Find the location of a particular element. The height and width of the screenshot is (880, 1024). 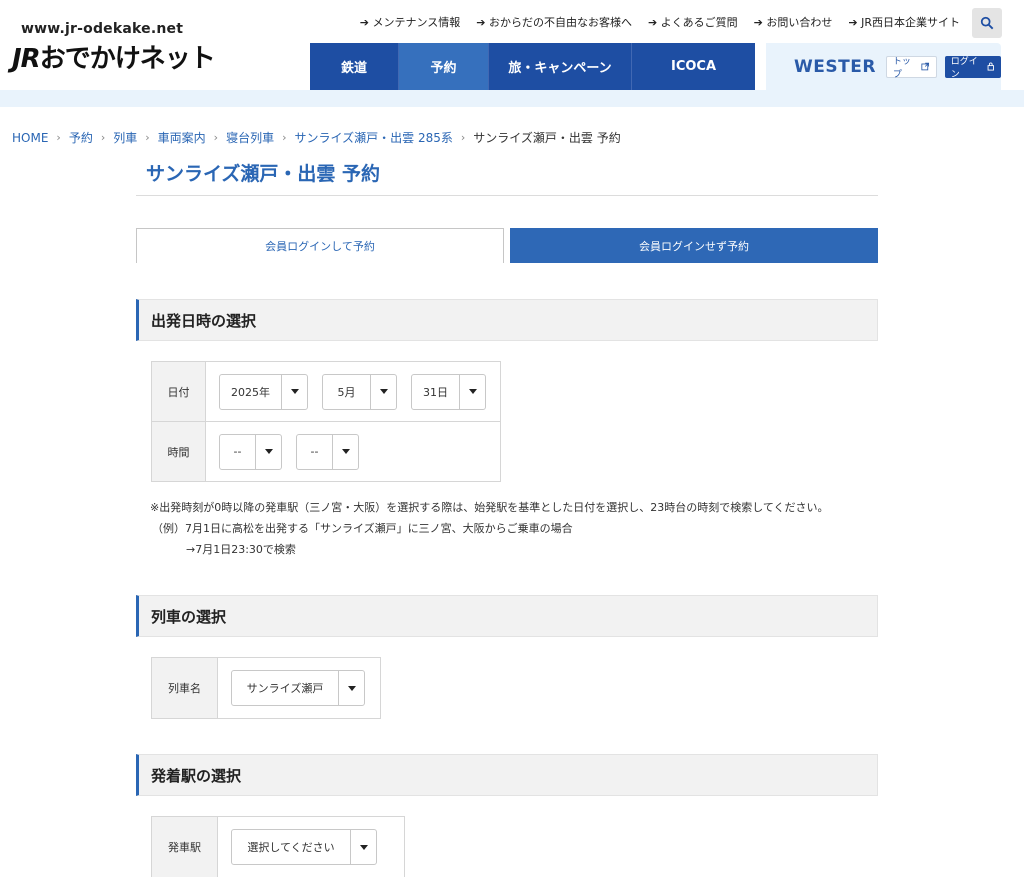

depart-cell: 選択してください is located at coordinates (297, 847).